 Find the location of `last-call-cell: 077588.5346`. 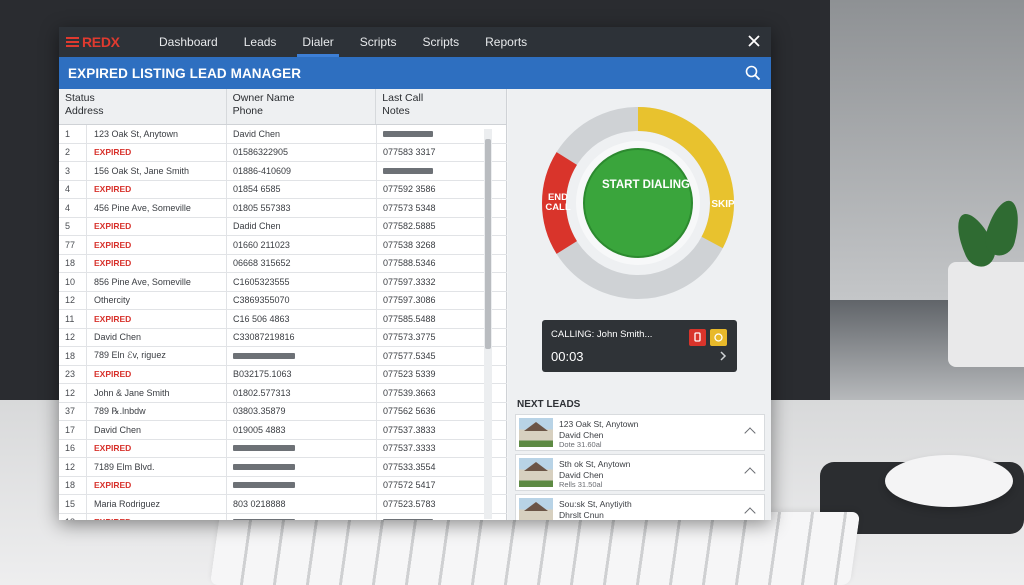

last-call-cell: 077588.5346 is located at coordinates (409, 263).